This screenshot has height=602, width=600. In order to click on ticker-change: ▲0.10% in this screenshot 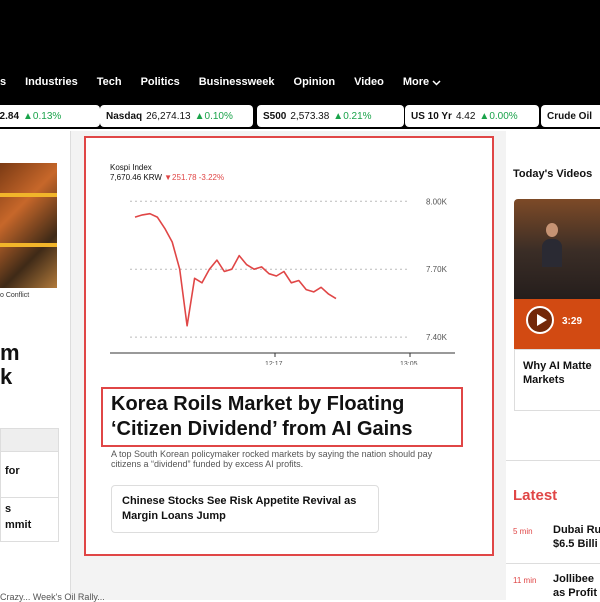, I will do `click(213, 116)`.